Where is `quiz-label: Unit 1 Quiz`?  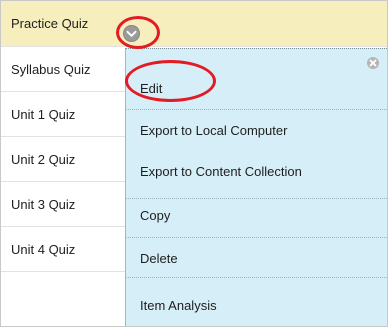
quiz-label: Unit 1 Quiz is located at coordinates (43, 114).